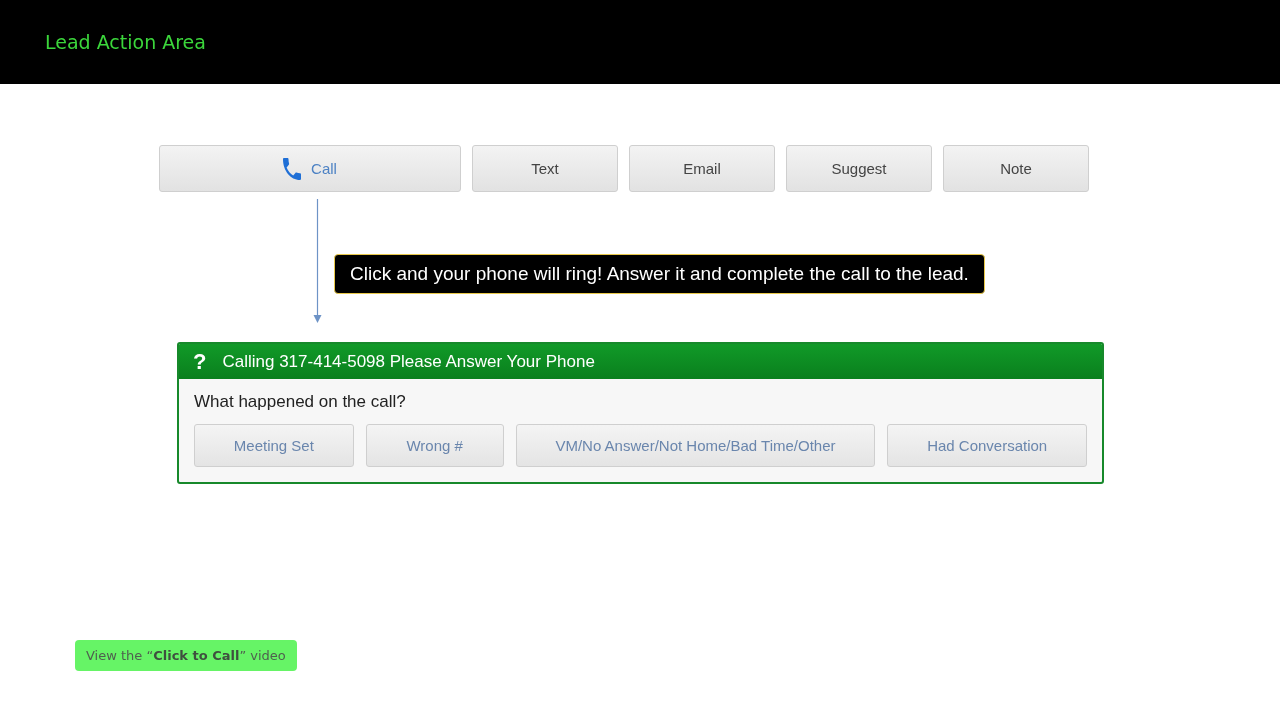  I want to click on action-button: Email, so click(702, 168).